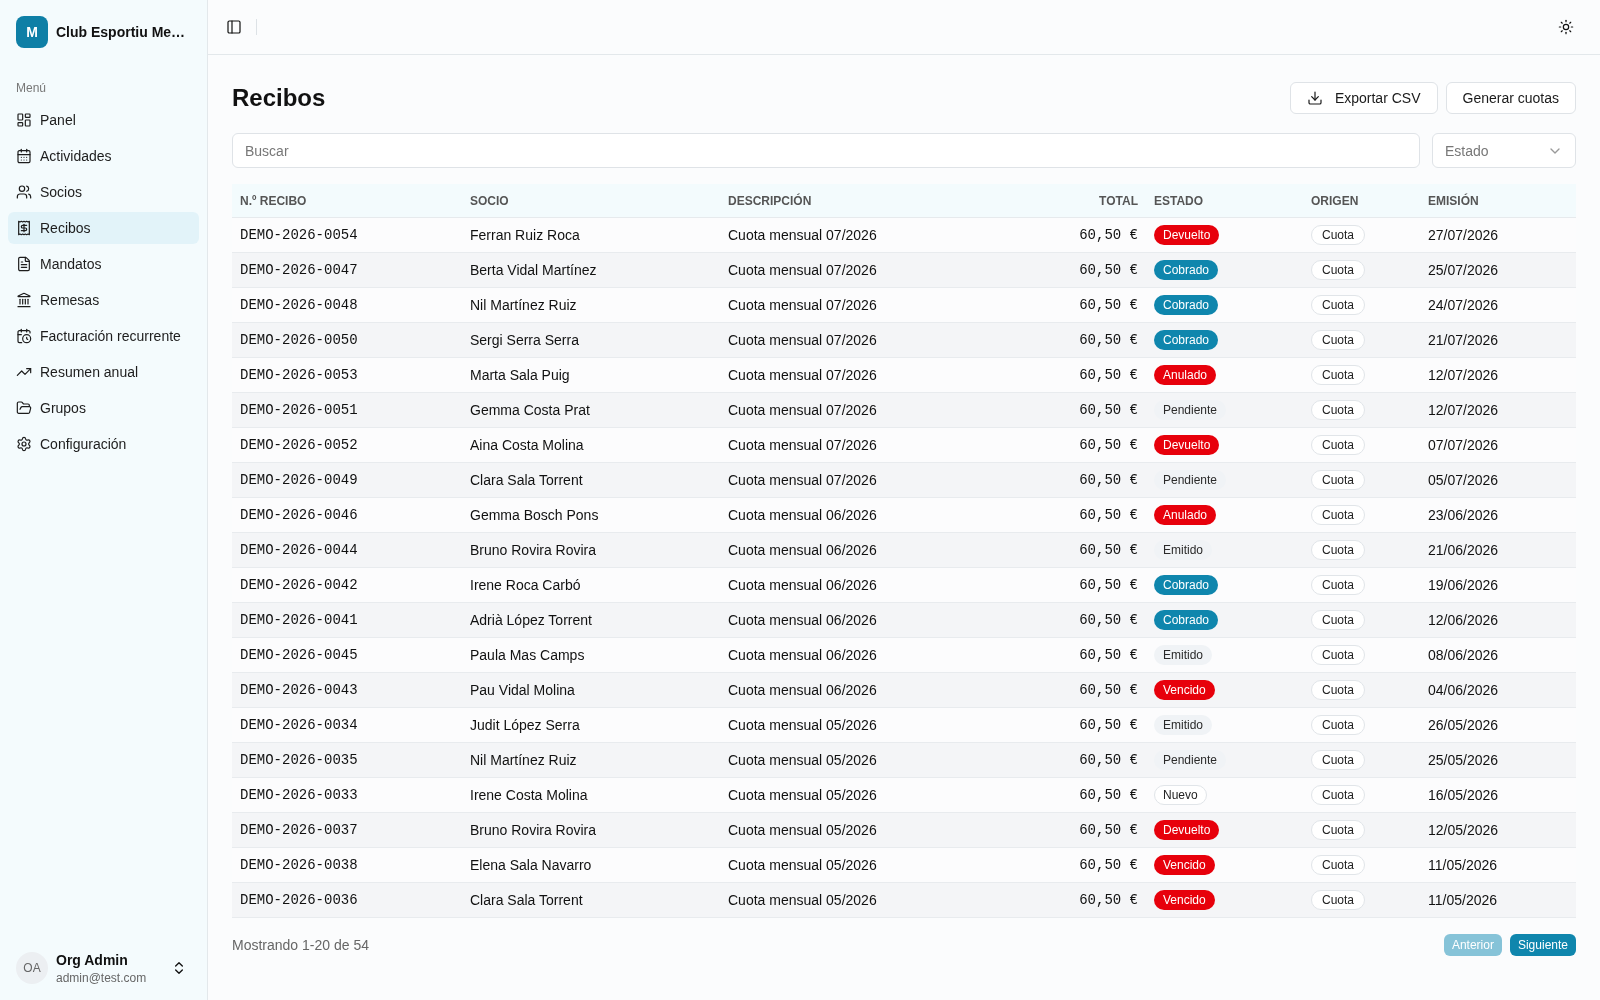 This screenshot has width=1600, height=1000. I want to click on calendar-icon, so click(24, 156).